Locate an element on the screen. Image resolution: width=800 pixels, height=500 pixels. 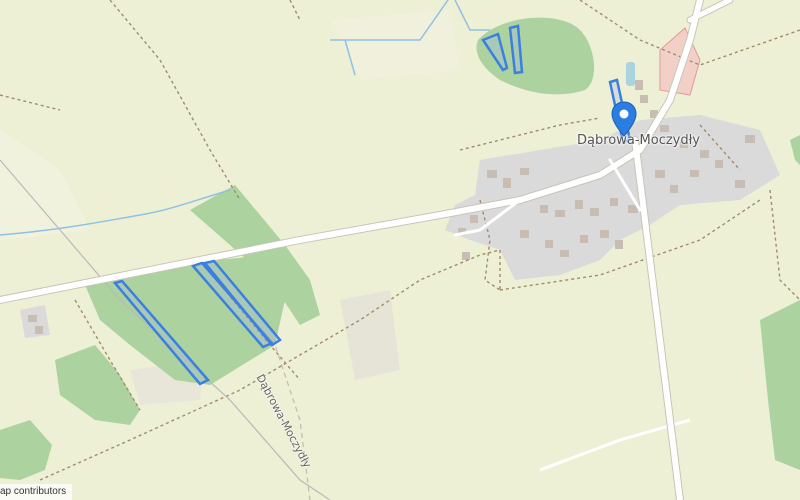
place-label: Dąbrowa-Moczydły is located at coordinates (639, 140).